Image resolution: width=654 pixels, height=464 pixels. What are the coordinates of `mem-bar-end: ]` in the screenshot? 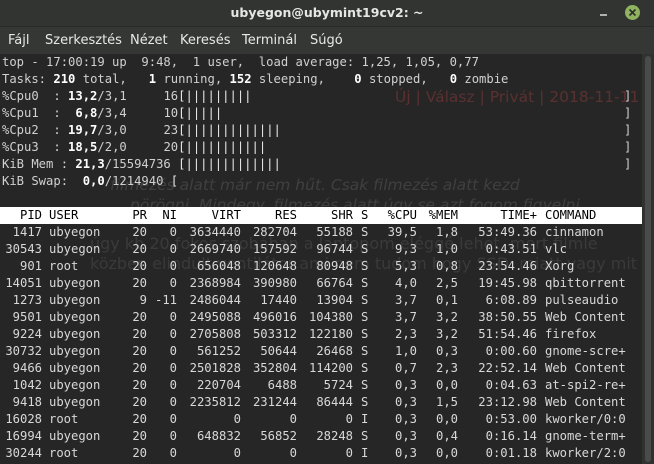 It's located at (628, 164).